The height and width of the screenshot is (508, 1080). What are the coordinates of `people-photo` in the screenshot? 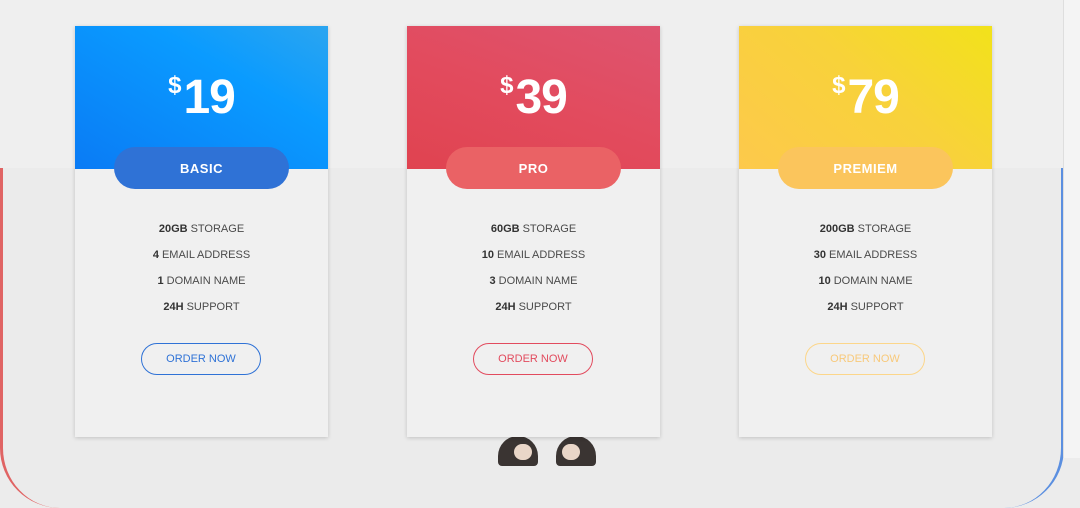 It's located at (548, 451).